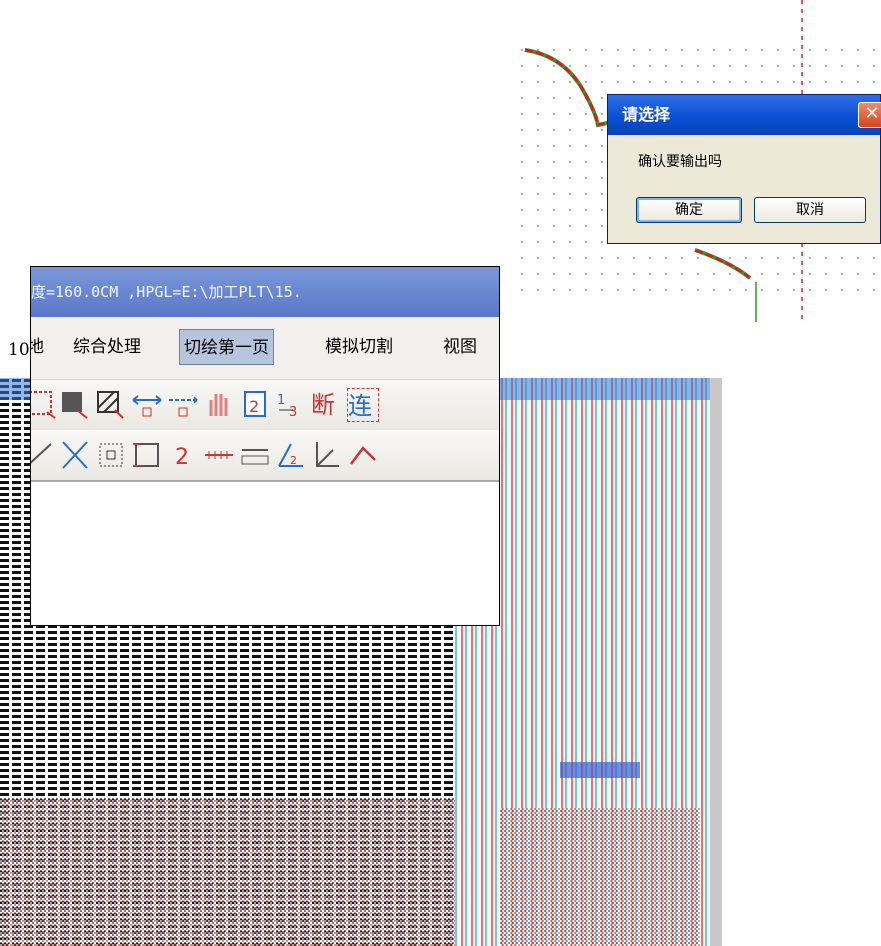  Describe the element at coordinates (226, 347) in the screenshot. I see `menu-item-cut-first-page: 切绘第一页` at that location.